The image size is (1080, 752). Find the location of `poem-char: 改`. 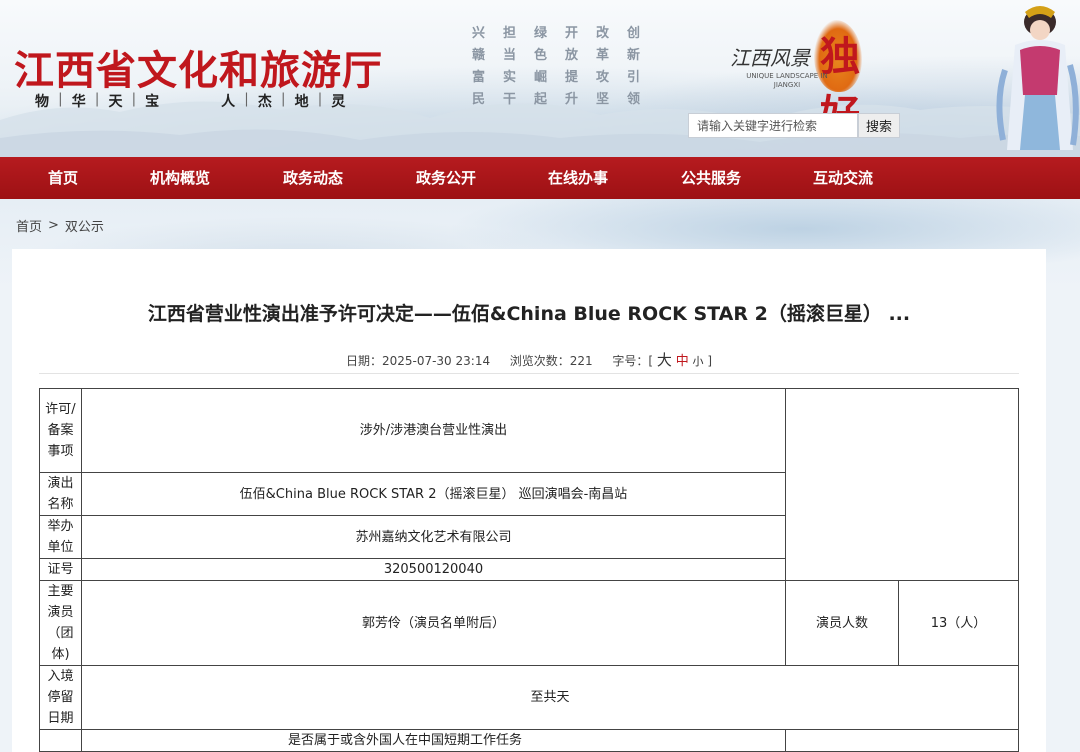

poem-char: 改 is located at coordinates (602, 33).